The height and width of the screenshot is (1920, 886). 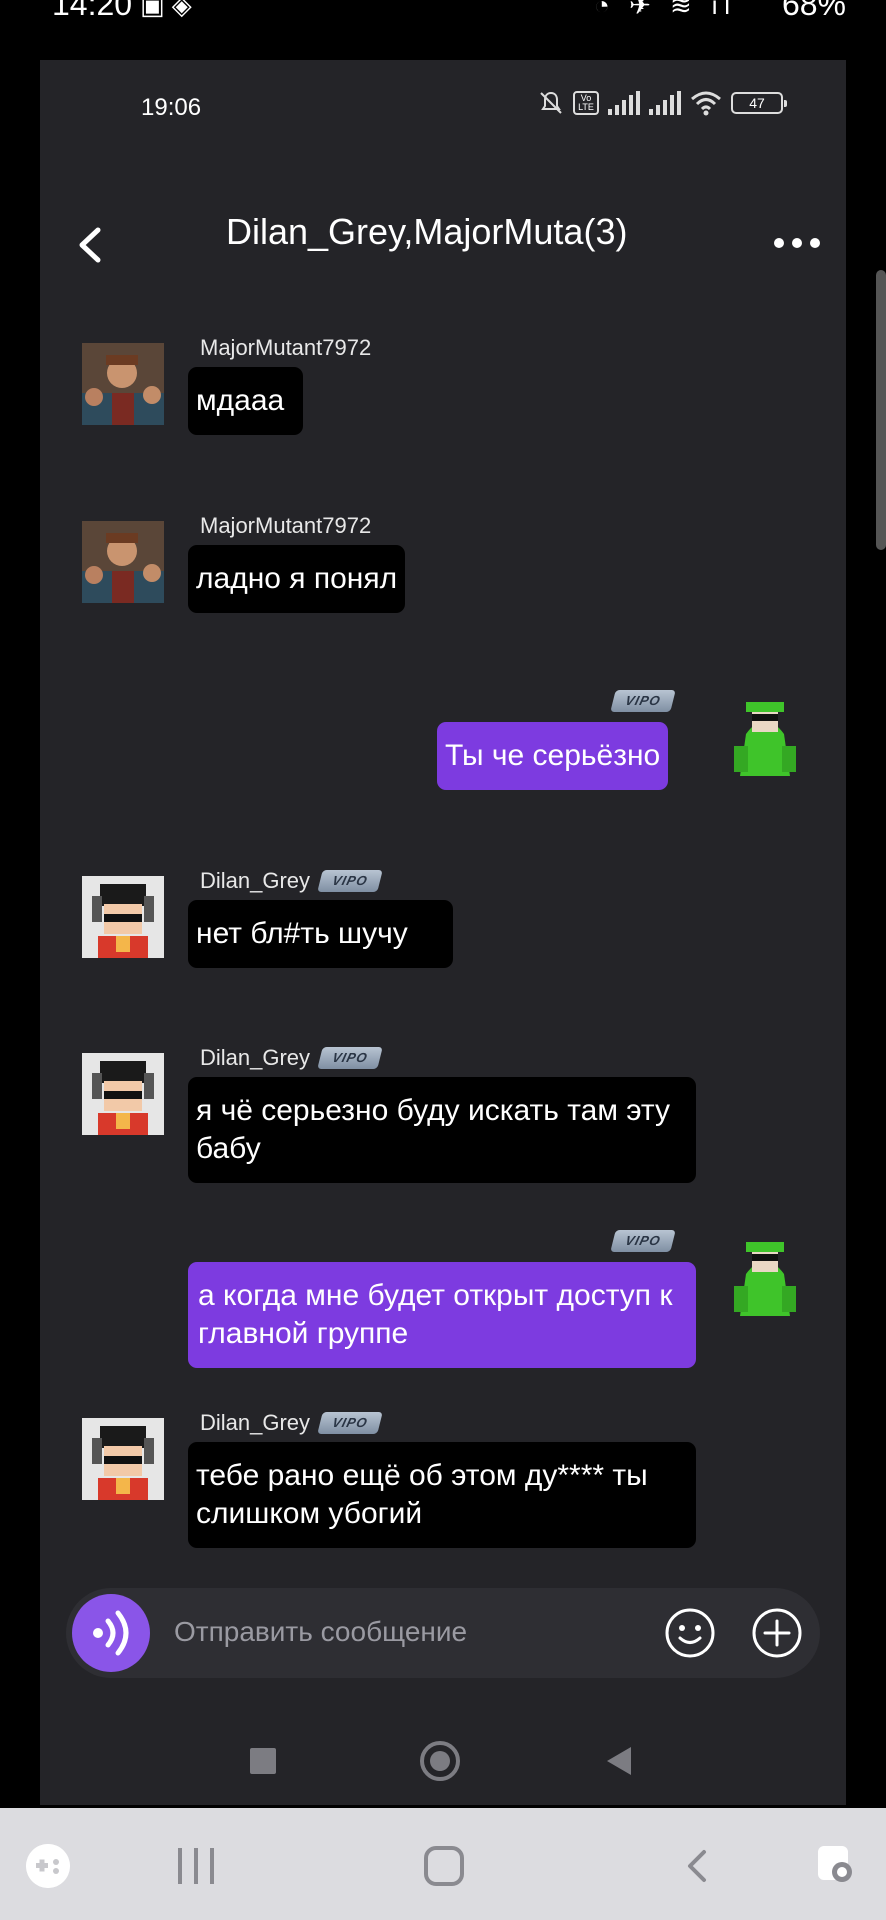 What do you see at coordinates (665, 10) in the screenshot?
I see `device-status-icons: ◔ ✈ ≋ ıl` at bounding box center [665, 10].